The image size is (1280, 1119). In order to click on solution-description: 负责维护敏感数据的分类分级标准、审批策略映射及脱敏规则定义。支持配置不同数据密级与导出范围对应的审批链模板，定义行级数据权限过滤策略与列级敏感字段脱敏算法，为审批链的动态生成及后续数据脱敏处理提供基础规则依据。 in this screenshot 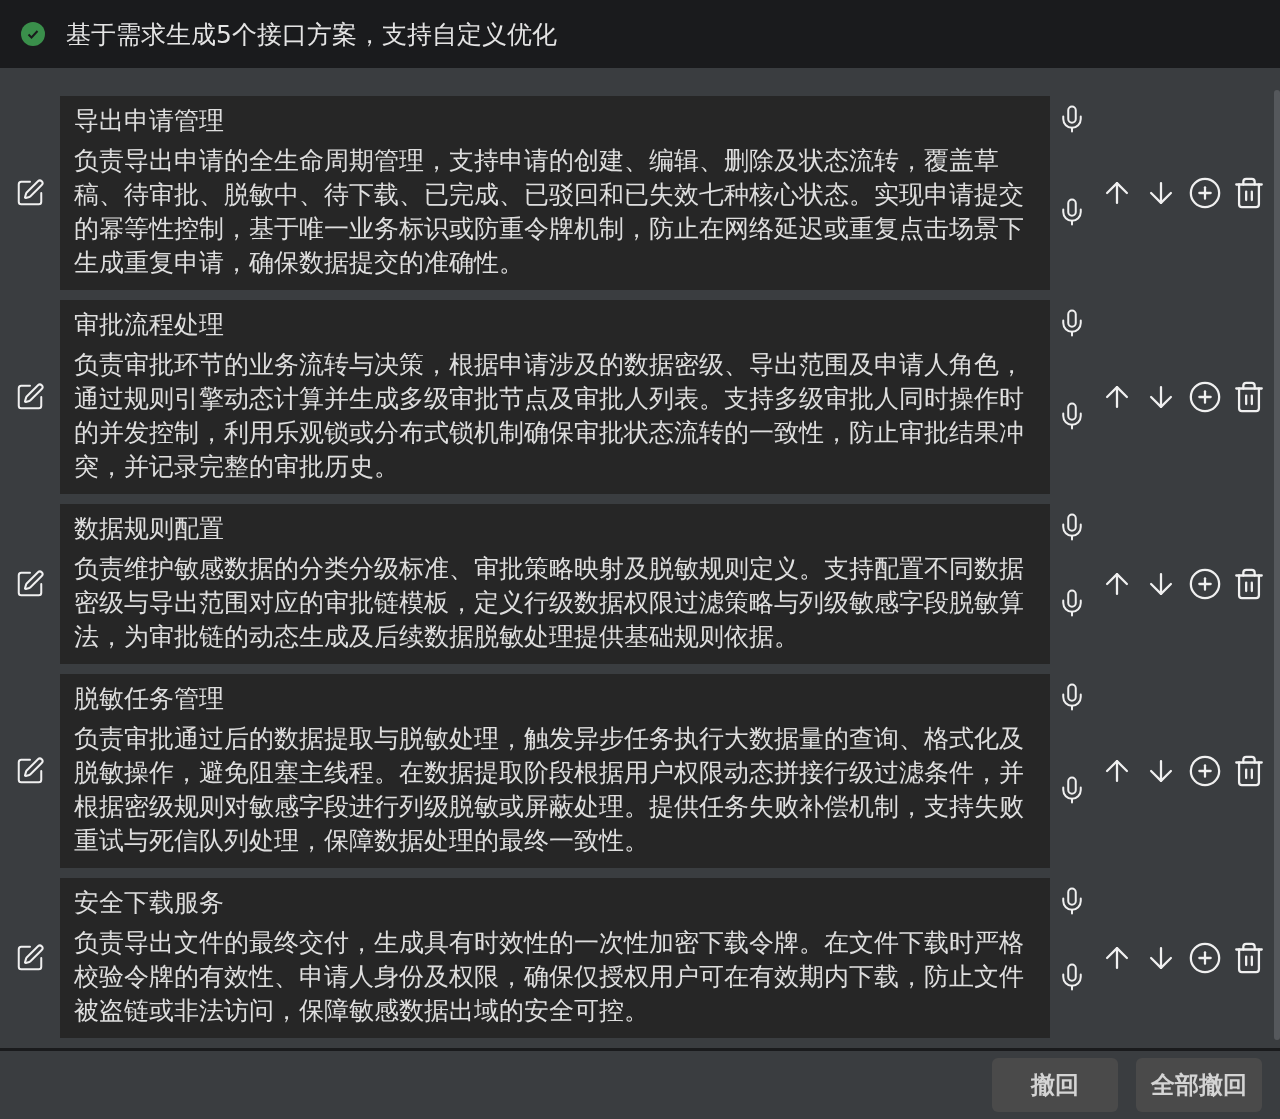, I will do `click(549, 603)`.